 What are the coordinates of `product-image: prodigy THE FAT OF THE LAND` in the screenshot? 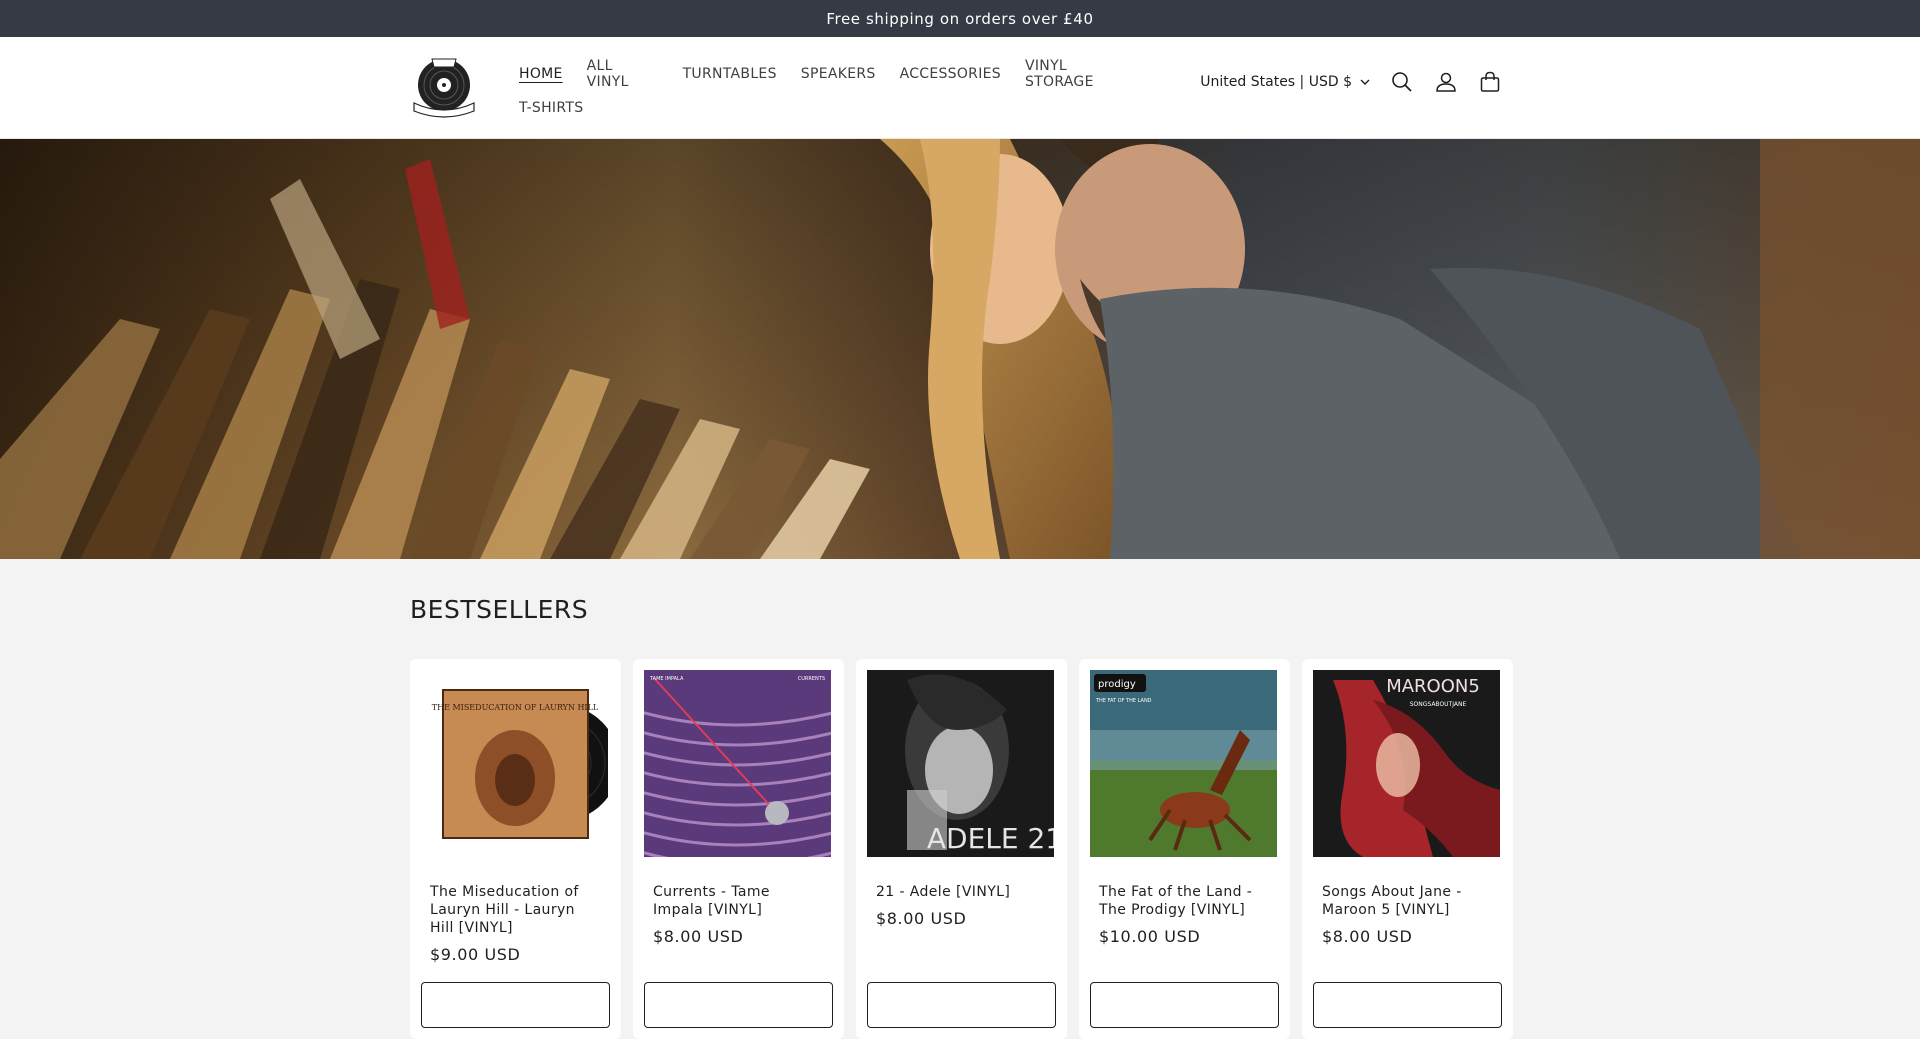 It's located at (1183, 763).